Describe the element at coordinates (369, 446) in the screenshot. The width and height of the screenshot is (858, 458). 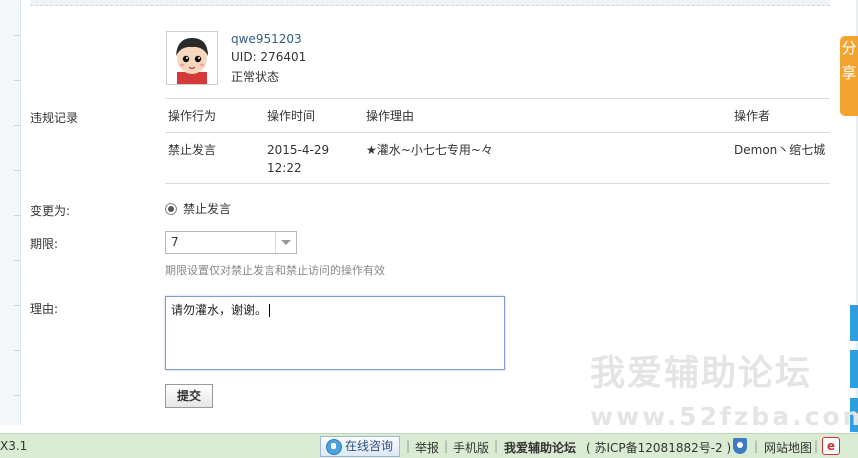
I see `online-consult-label: 在线咨询` at that location.